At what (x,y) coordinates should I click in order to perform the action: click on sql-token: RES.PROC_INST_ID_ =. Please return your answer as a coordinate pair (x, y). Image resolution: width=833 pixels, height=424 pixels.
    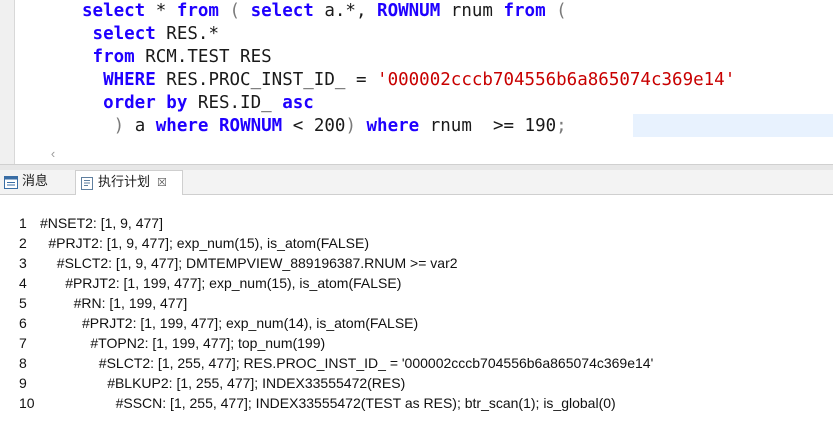
    Looking at the image, I should click on (266, 80).